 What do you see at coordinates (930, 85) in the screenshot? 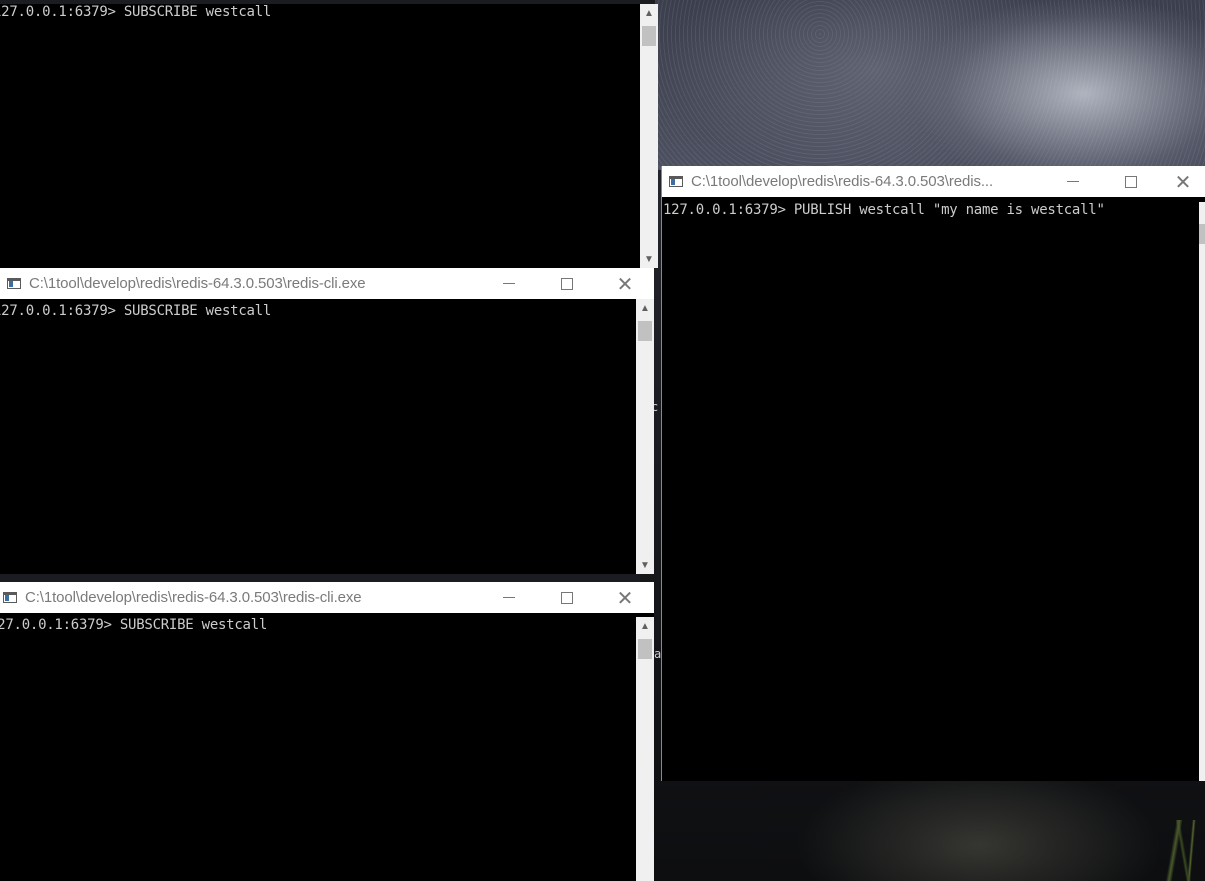
I see `wallpaper-sky` at bounding box center [930, 85].